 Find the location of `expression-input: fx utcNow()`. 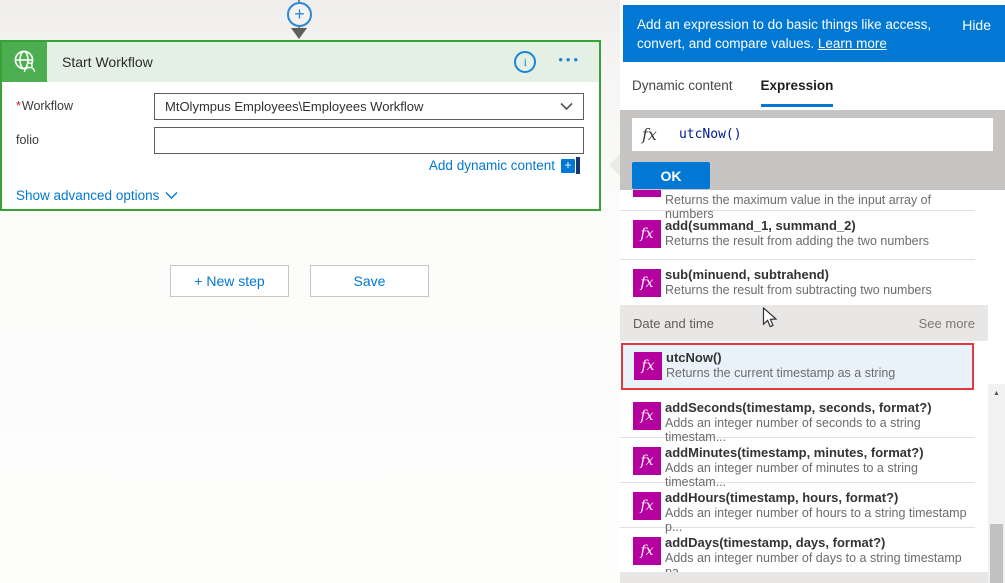

expression-input: fx utcNow() is located at coordinates (812, 134).